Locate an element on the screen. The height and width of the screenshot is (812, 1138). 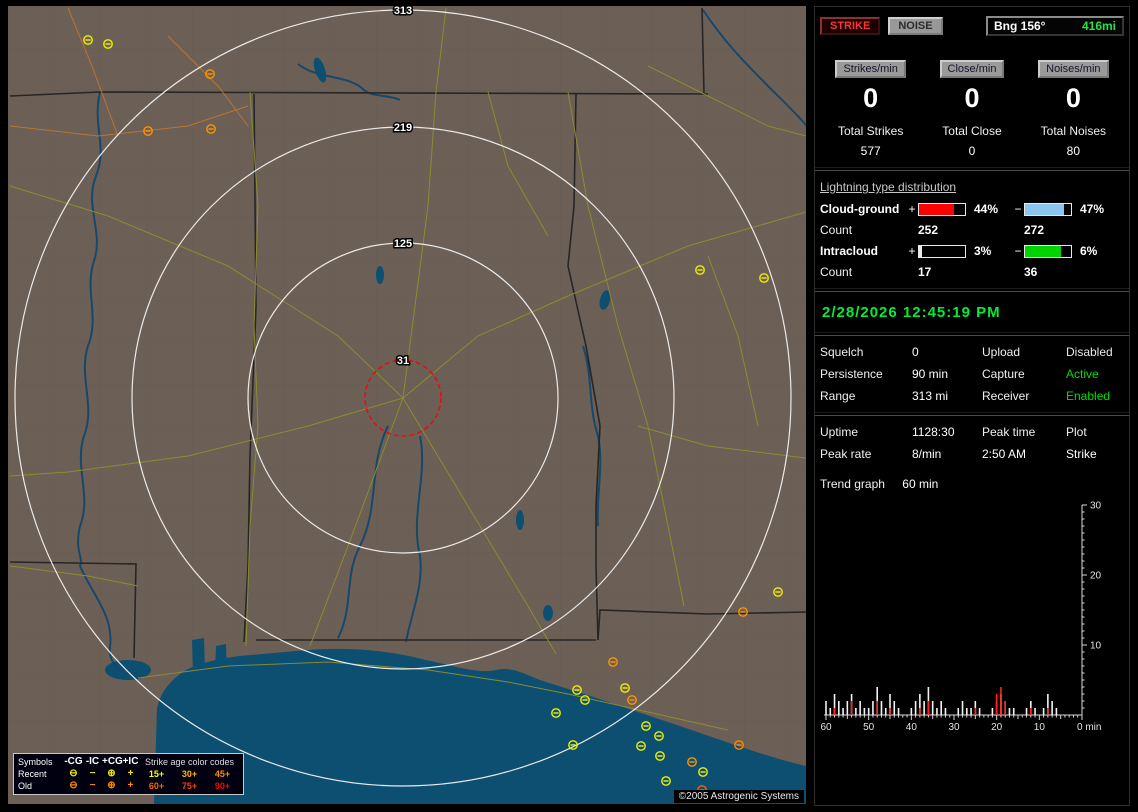
old-neg-cg-icon: ⊖ is located at coordinates (73, 785).